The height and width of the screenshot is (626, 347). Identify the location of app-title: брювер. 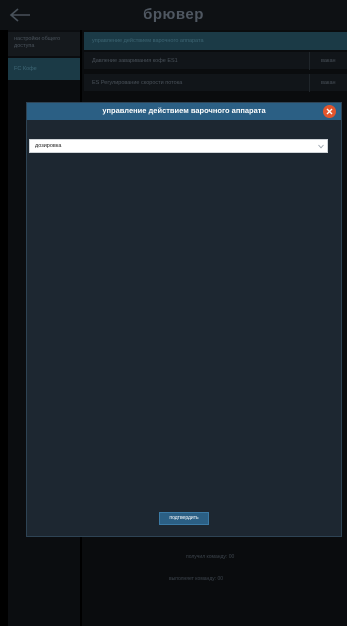
(173, 14).